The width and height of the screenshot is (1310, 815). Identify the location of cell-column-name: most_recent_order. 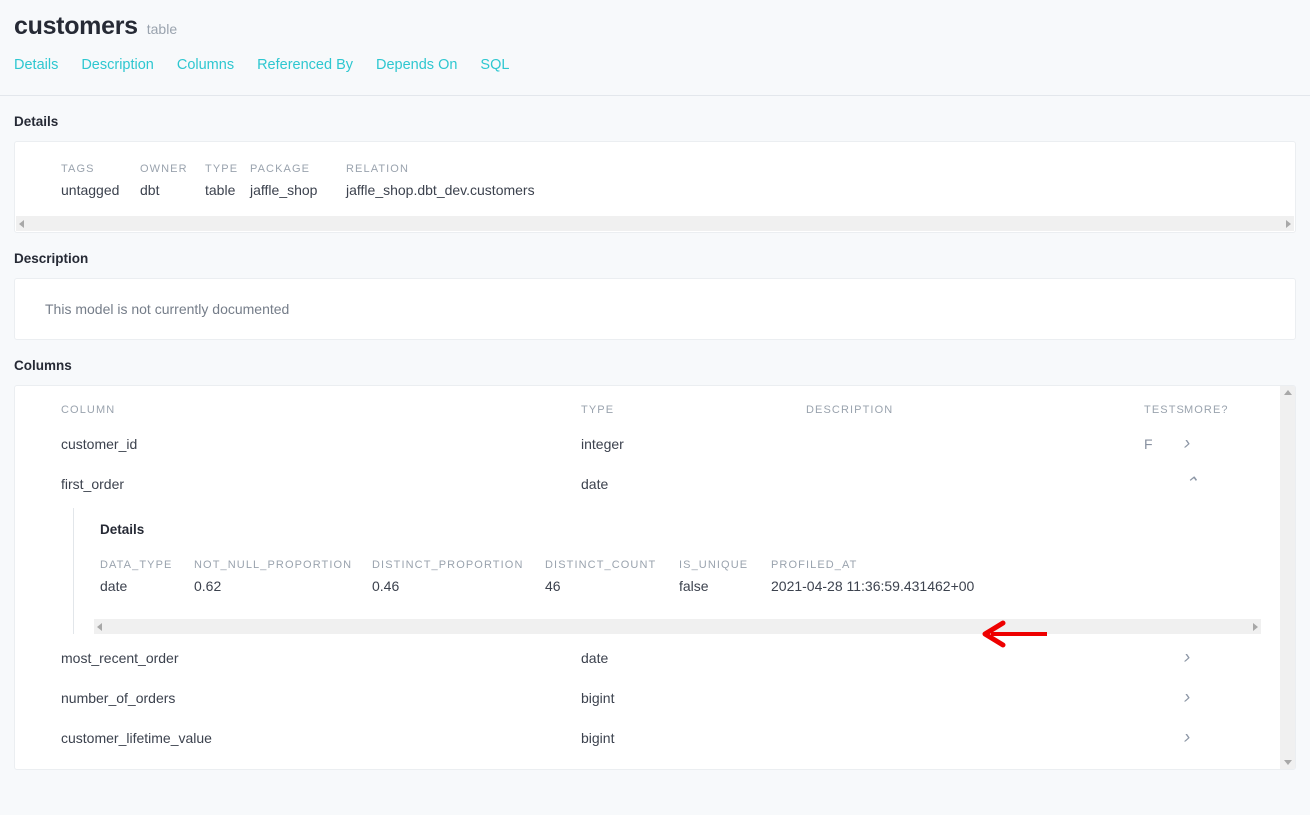
(120, 658).